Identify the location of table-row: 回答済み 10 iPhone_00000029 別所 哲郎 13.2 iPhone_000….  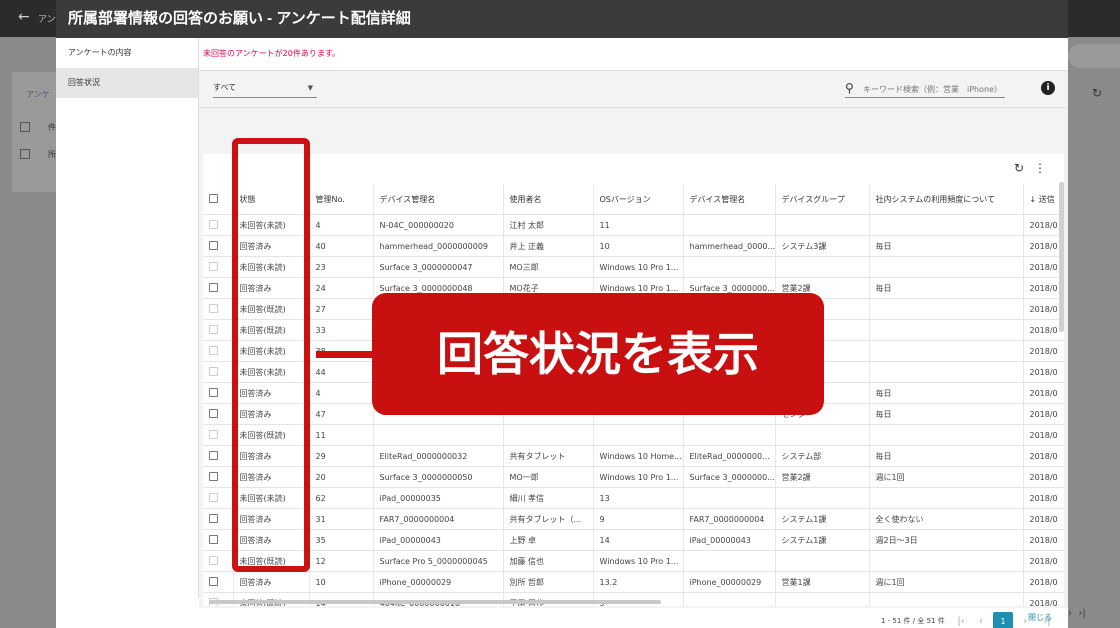
(633, 582).